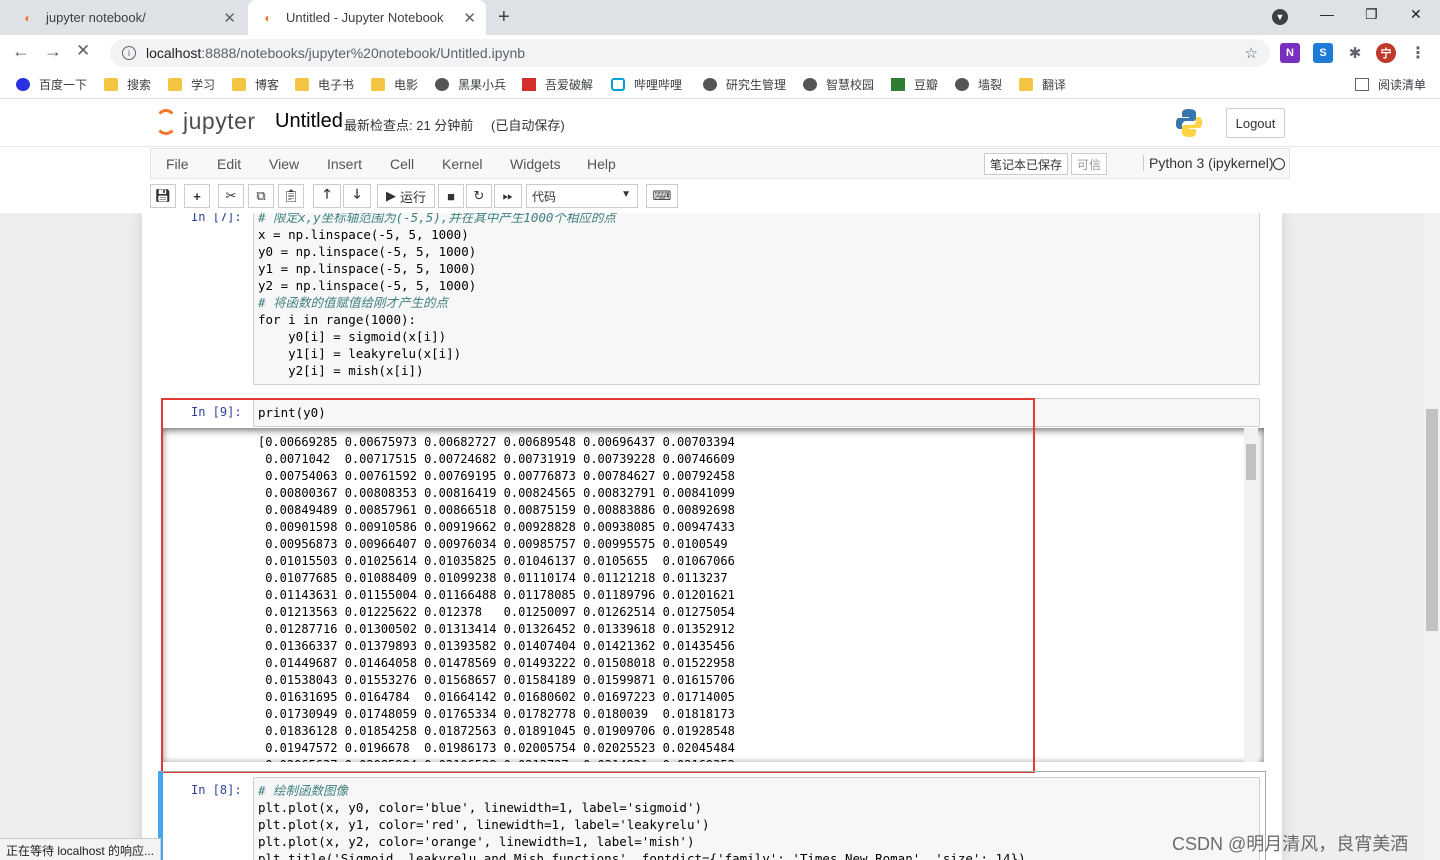 The height and width of the screenshot is (860, 1440). Describe the element at coordinates (720, 196) in the screenshot. I see `notebook-toolbar: 💾︎ + ✂ ⧉ 📋︎ 🡑 🡓 ▶ 运行 ■ ↻ ⏩︎ 代码 ▼ ⌨` at that location.